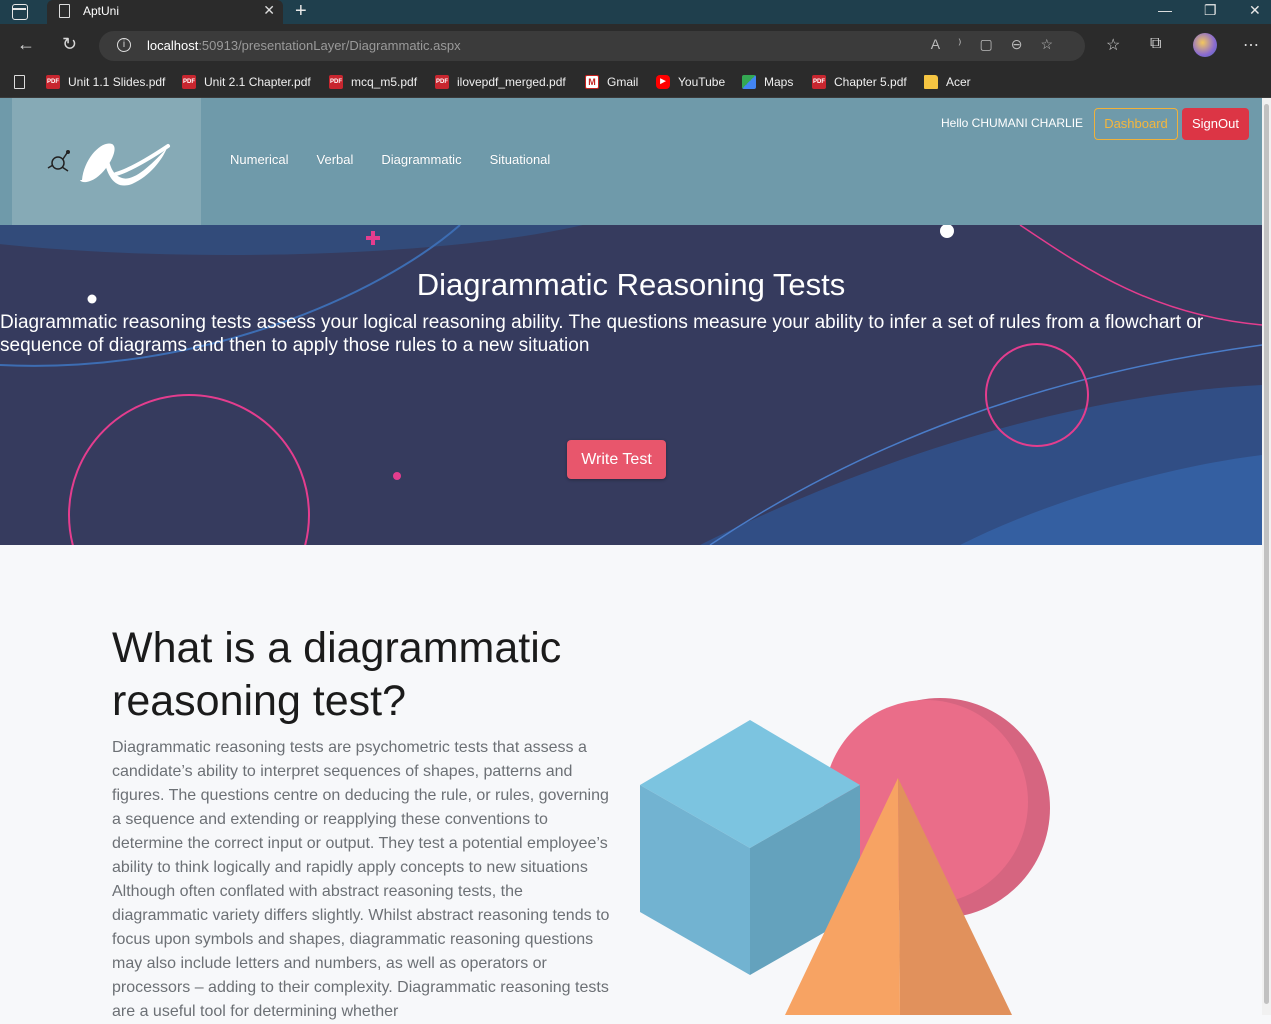 The image size is (1271, 1024). I want to click on site-info-icon: i, so click(124, 45).